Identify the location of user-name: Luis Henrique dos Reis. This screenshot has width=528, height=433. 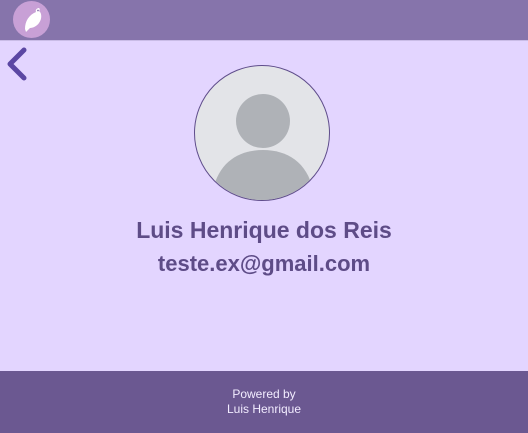
(264, 230).